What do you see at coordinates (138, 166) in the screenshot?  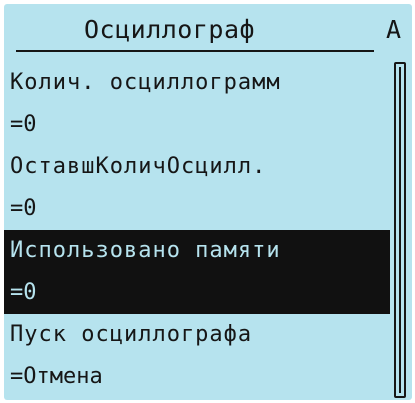 I see `param-label: ОставшКоличОсцилл.` at bounding box center [138, 166].